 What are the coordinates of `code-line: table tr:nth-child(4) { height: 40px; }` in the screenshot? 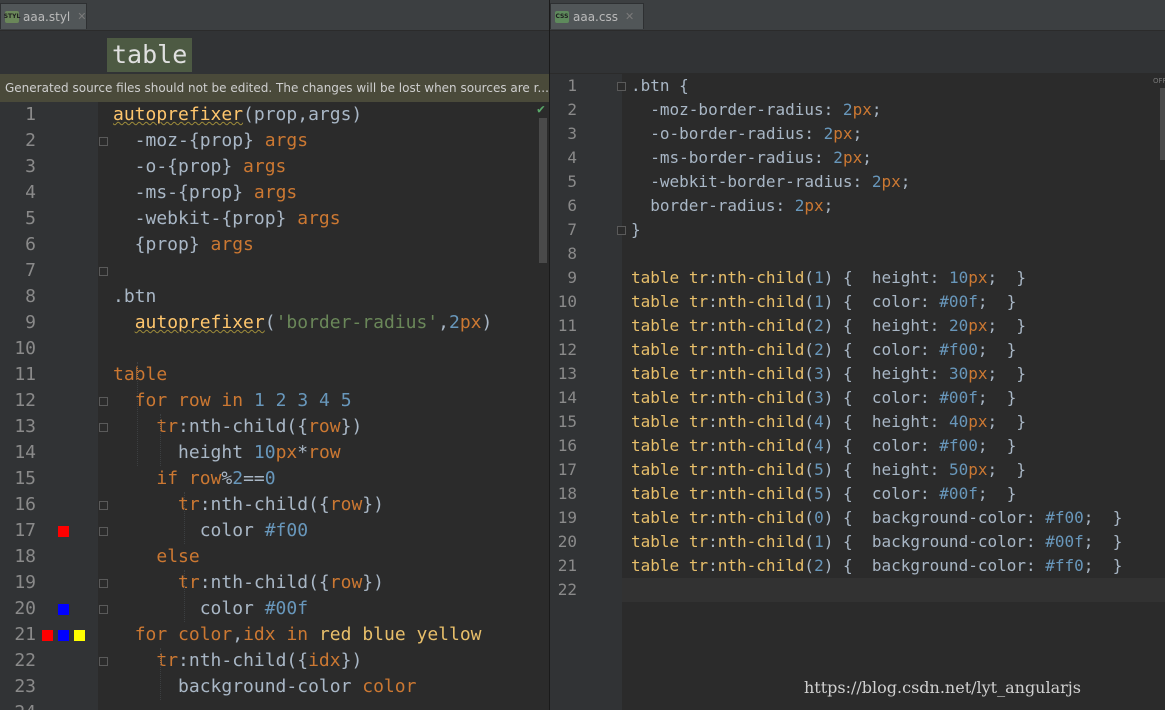 It's located at (828, 422).